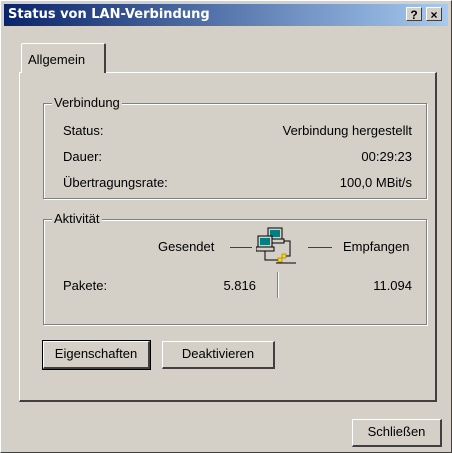 The image size is (452, 453). Describe the element at coordinates (83, 130) in the screenshot. I see `status-label: Status:` at that location.